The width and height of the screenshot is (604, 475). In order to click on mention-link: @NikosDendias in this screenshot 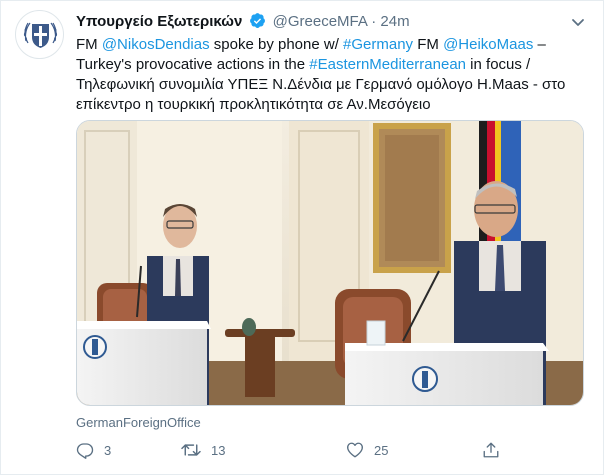, I will do `click(156, 44)`.